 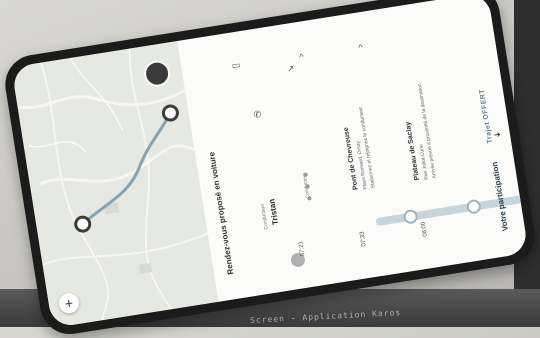 I want to click on end-pin, so click(x=170, y=113).